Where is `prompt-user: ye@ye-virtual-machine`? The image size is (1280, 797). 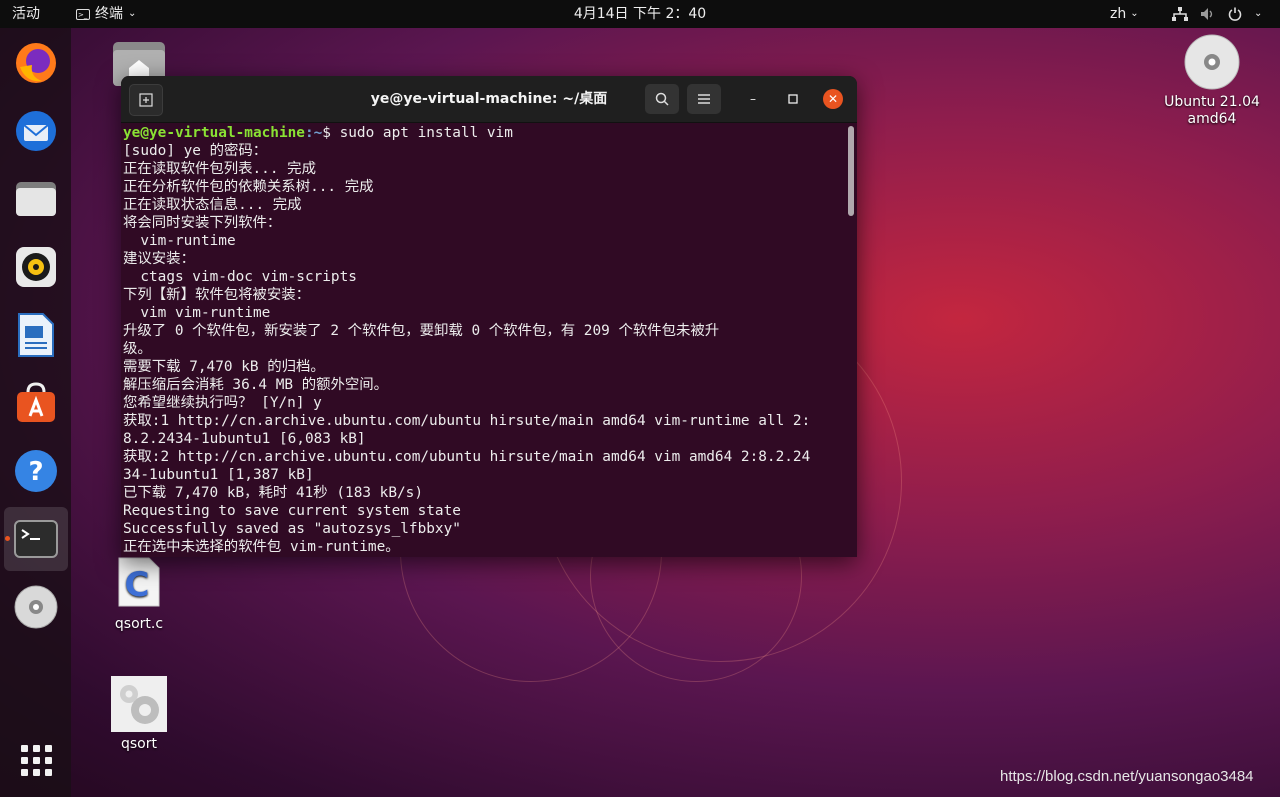 prompt-user: ye@ye-virtual-machine is located at coordinates (214, 133).